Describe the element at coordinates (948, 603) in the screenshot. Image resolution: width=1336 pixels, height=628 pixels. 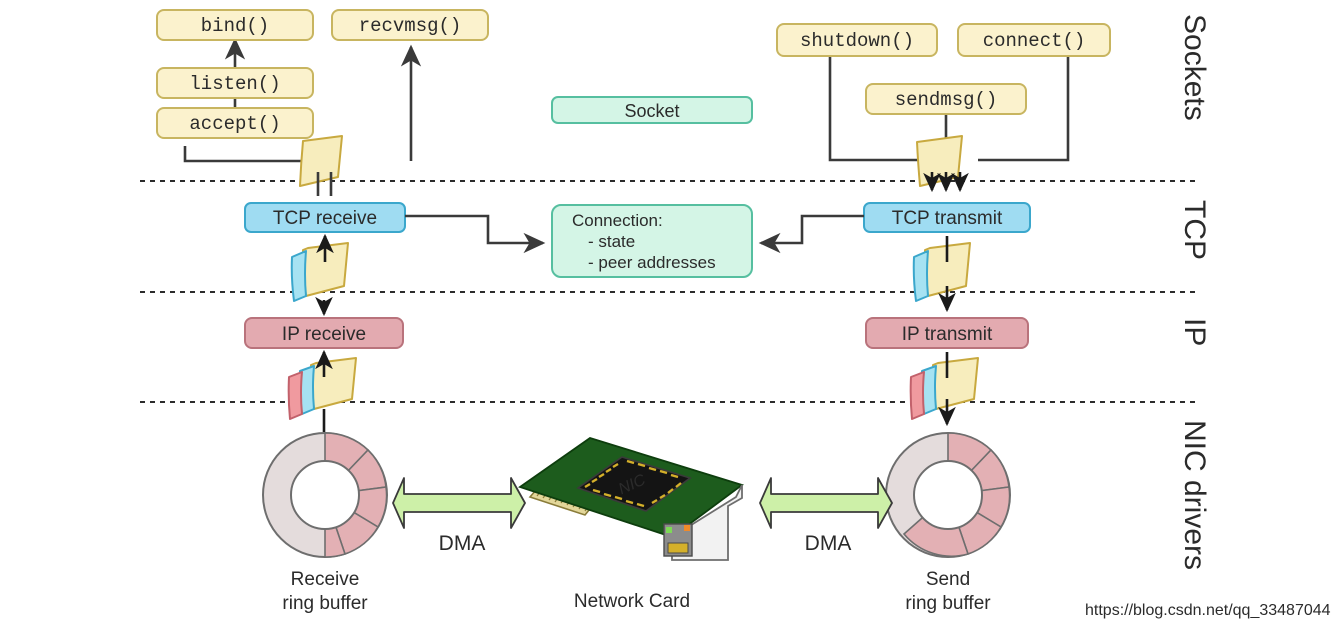
I see `send-ring-buffer-label-line2: ring buffer` at that location.